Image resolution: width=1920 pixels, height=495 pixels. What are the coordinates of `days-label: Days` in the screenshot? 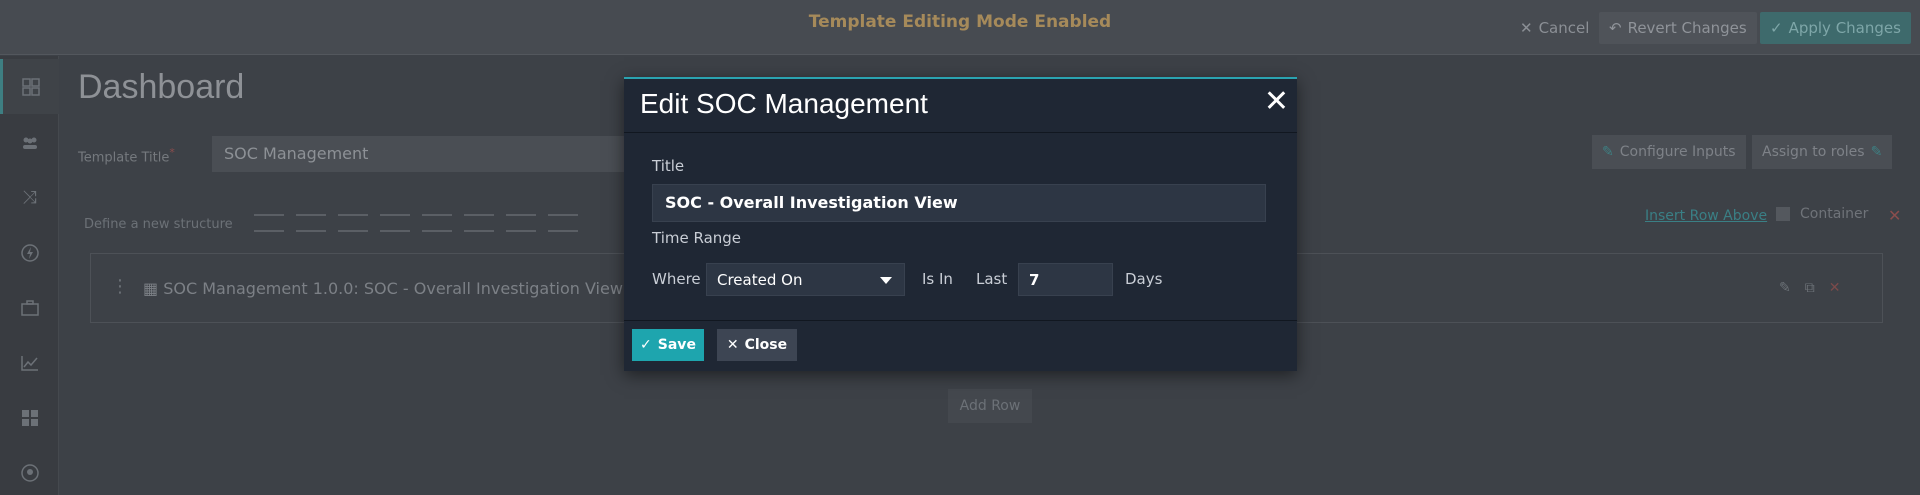 It's located at (1144, 279).